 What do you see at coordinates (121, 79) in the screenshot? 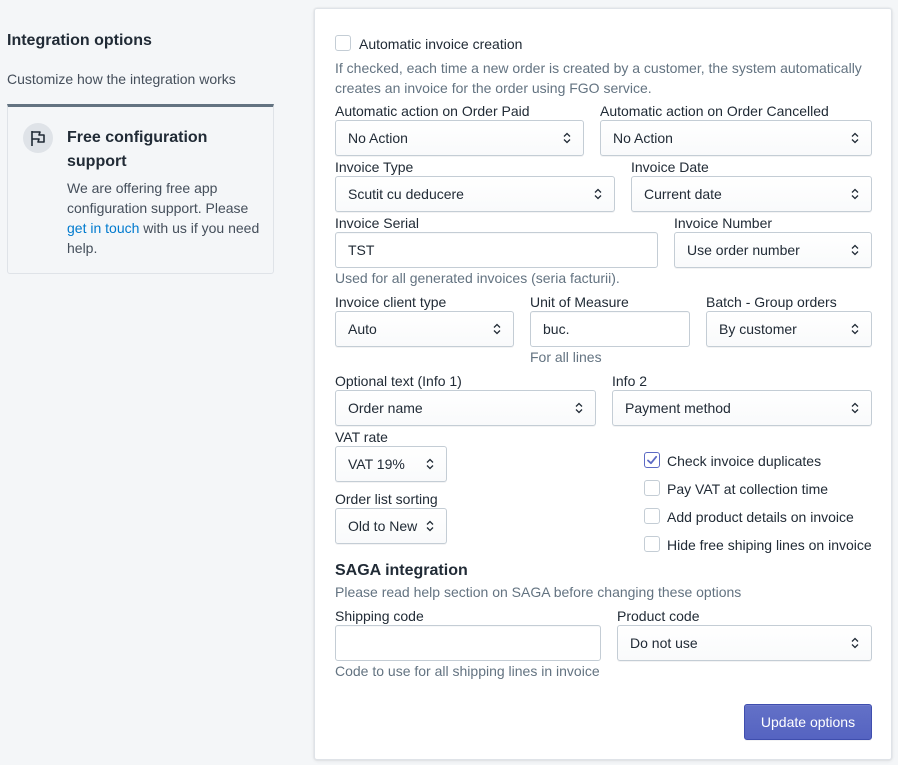
I see `section-description: Customize how the integration works` at bounding box center [121, 79].